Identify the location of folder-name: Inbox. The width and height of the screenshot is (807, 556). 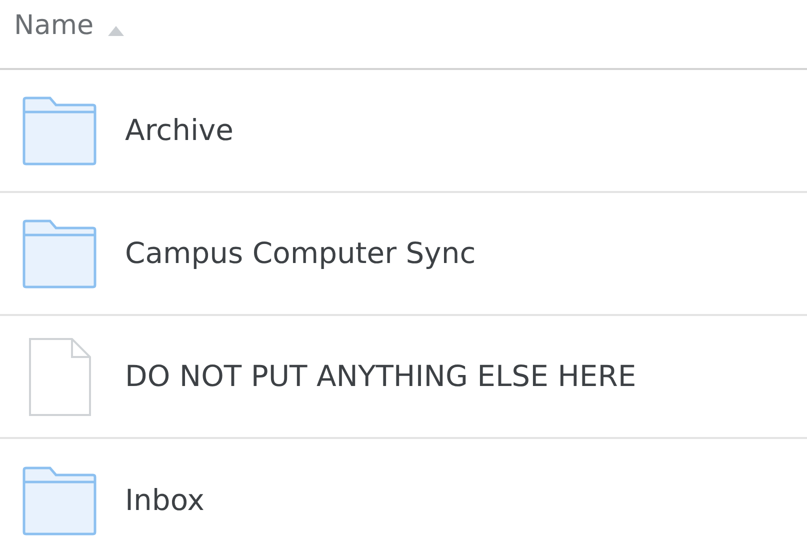
(164, 500).